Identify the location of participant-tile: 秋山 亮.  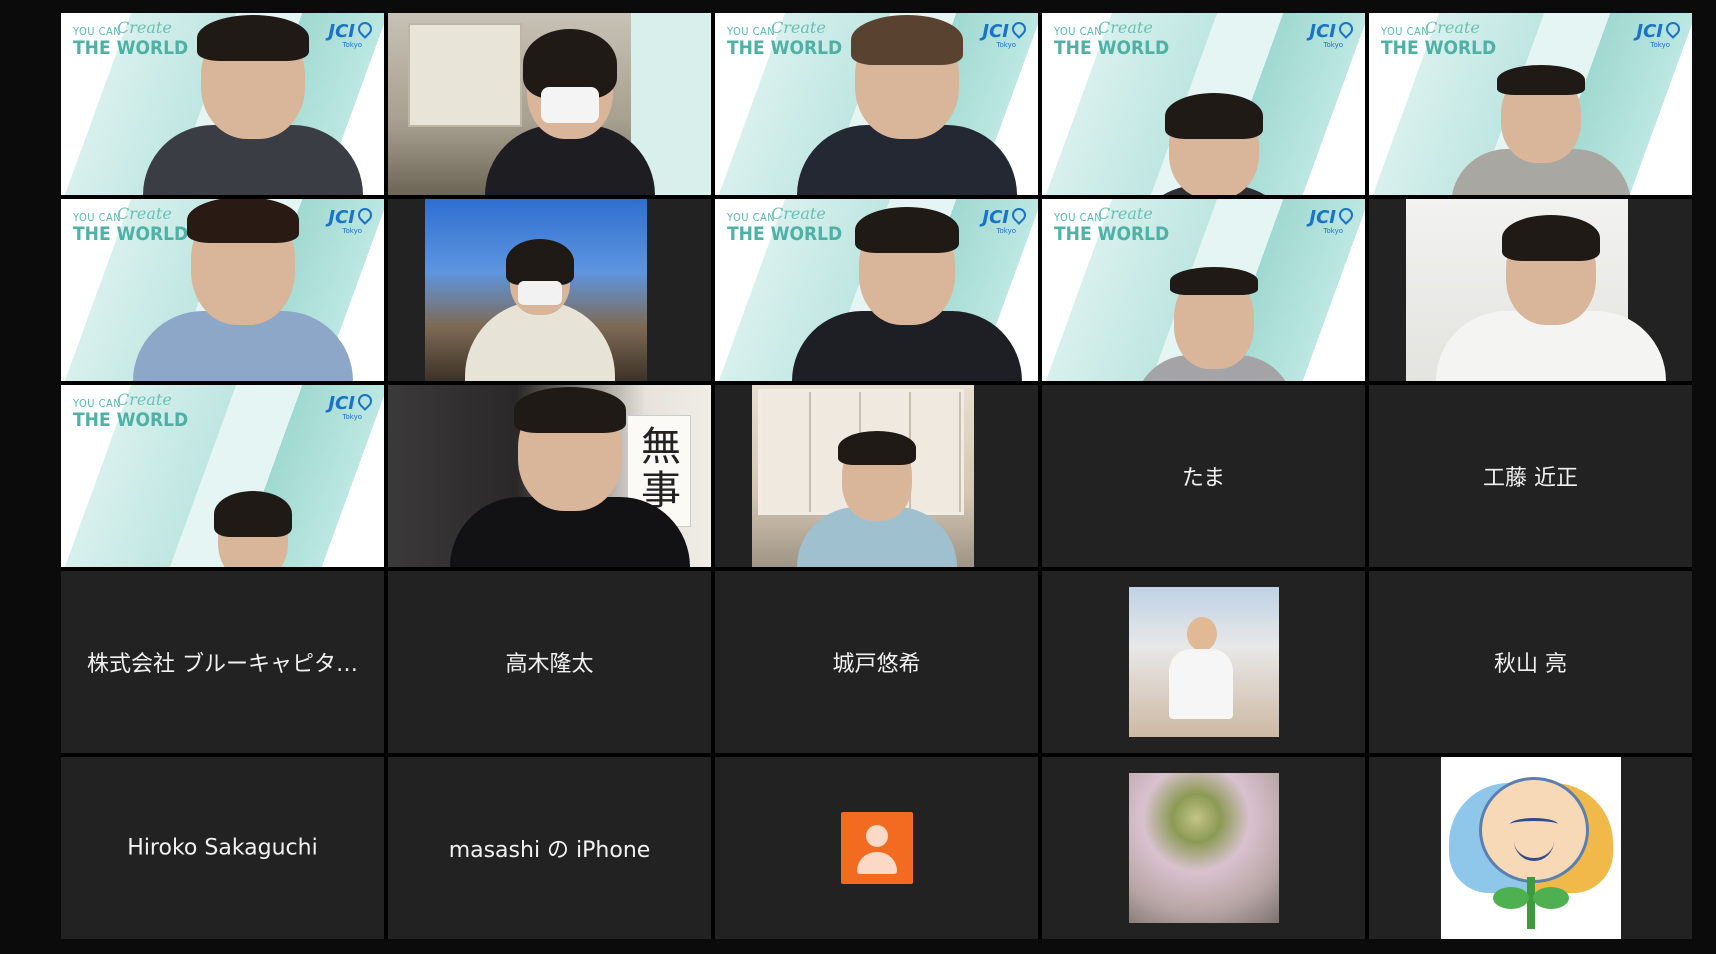
(1530, 662).